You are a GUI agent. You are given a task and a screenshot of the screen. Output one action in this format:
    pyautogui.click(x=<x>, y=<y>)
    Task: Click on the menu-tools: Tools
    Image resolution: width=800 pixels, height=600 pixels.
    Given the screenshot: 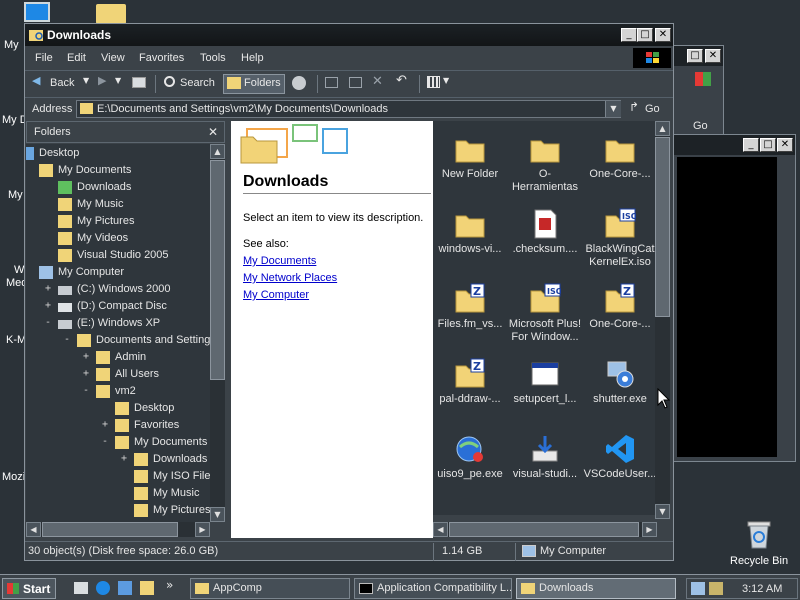 What is the action you would take?
    pyautogui.click(x=213, y=58)
    